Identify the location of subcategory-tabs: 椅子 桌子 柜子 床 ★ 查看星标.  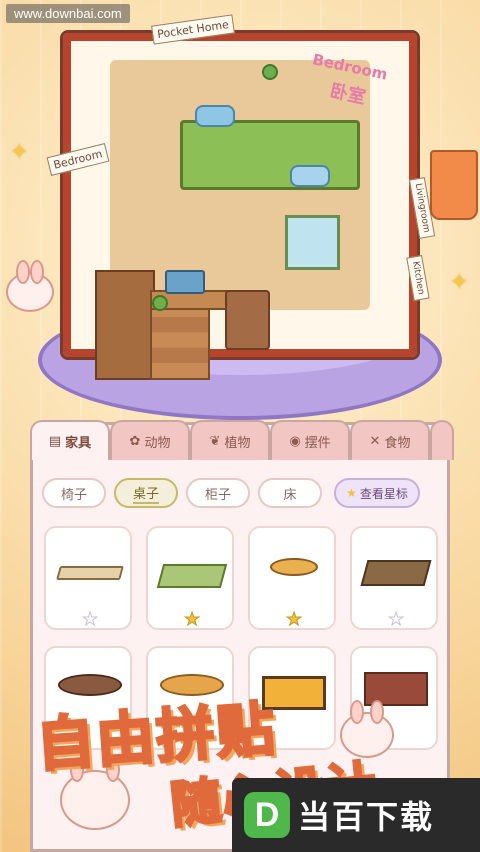
(242, 493).